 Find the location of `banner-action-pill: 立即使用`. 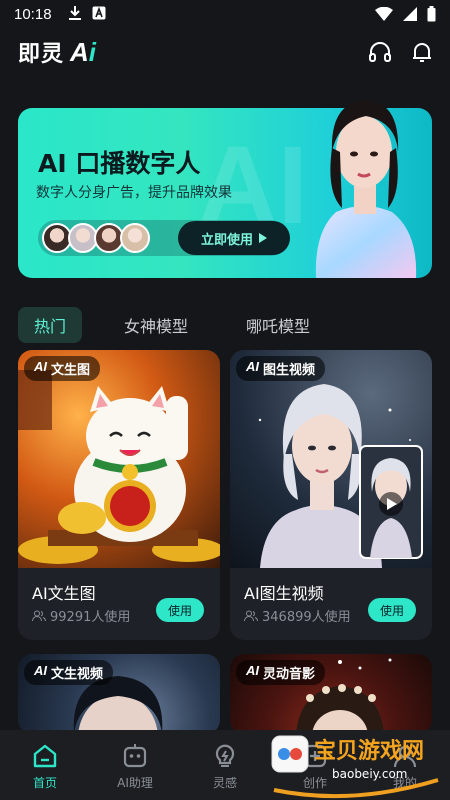

banner-action-pill: 立即使用 is located at coordinates (164, 238).